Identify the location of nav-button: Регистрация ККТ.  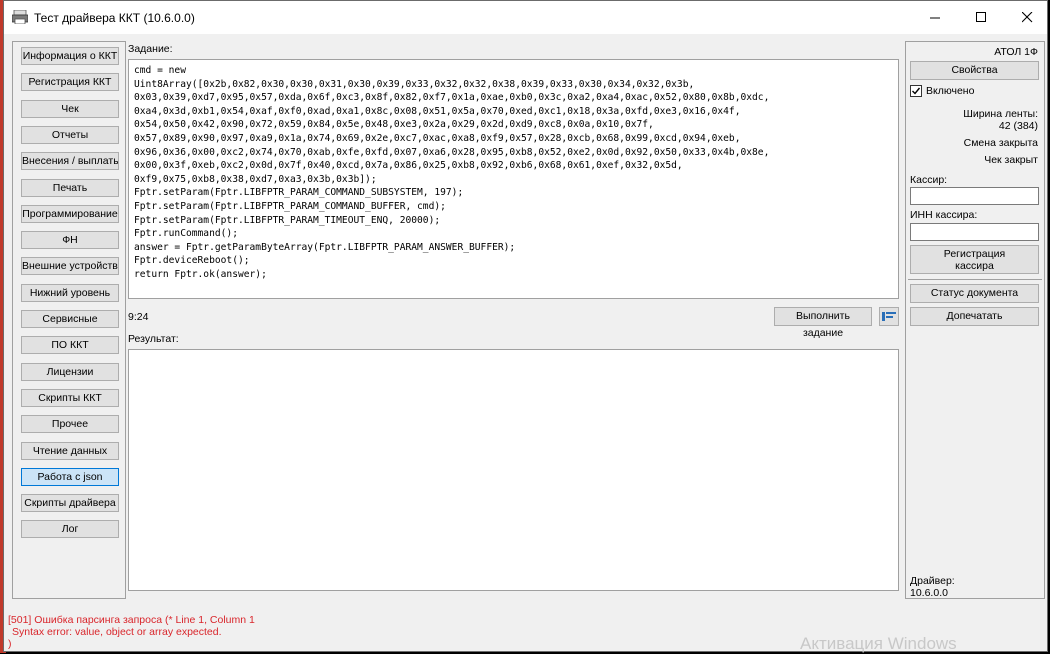
(70, 82).